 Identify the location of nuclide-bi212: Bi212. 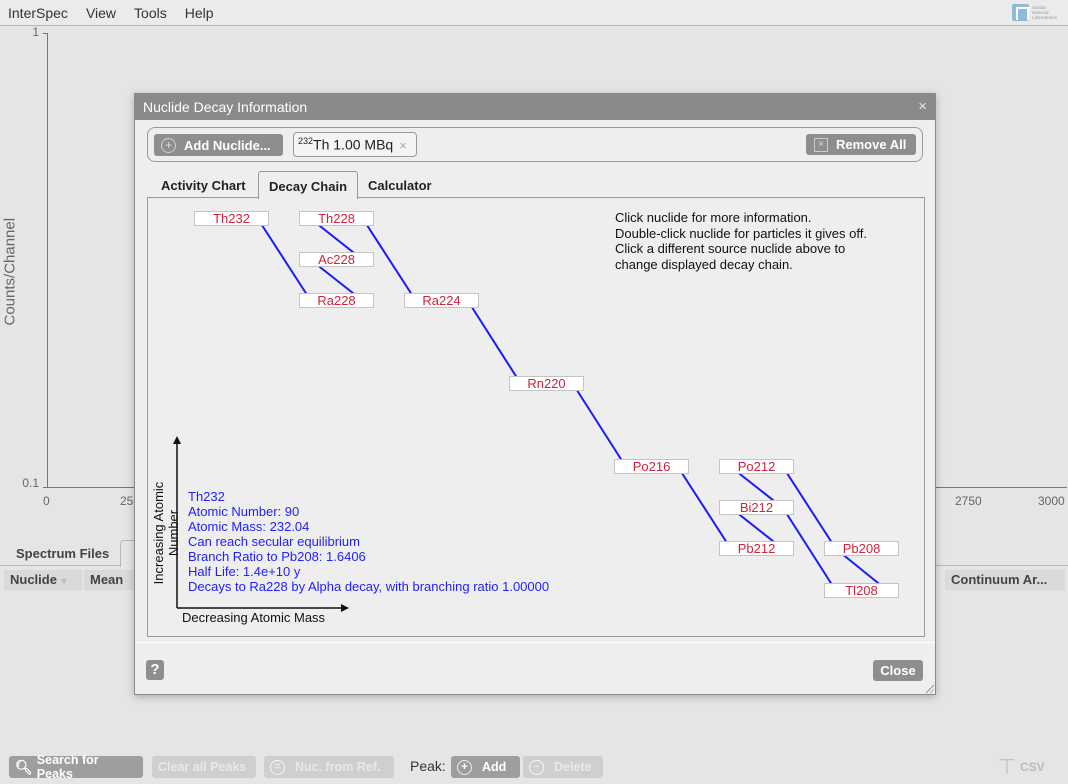
(756, 507).